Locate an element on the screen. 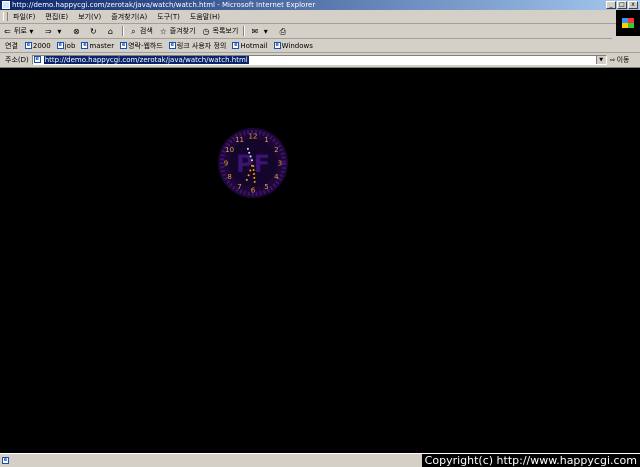 The height and width of the screenshot is (467, 640). refresh-button: ↻ is located at coordinates (94, 31).